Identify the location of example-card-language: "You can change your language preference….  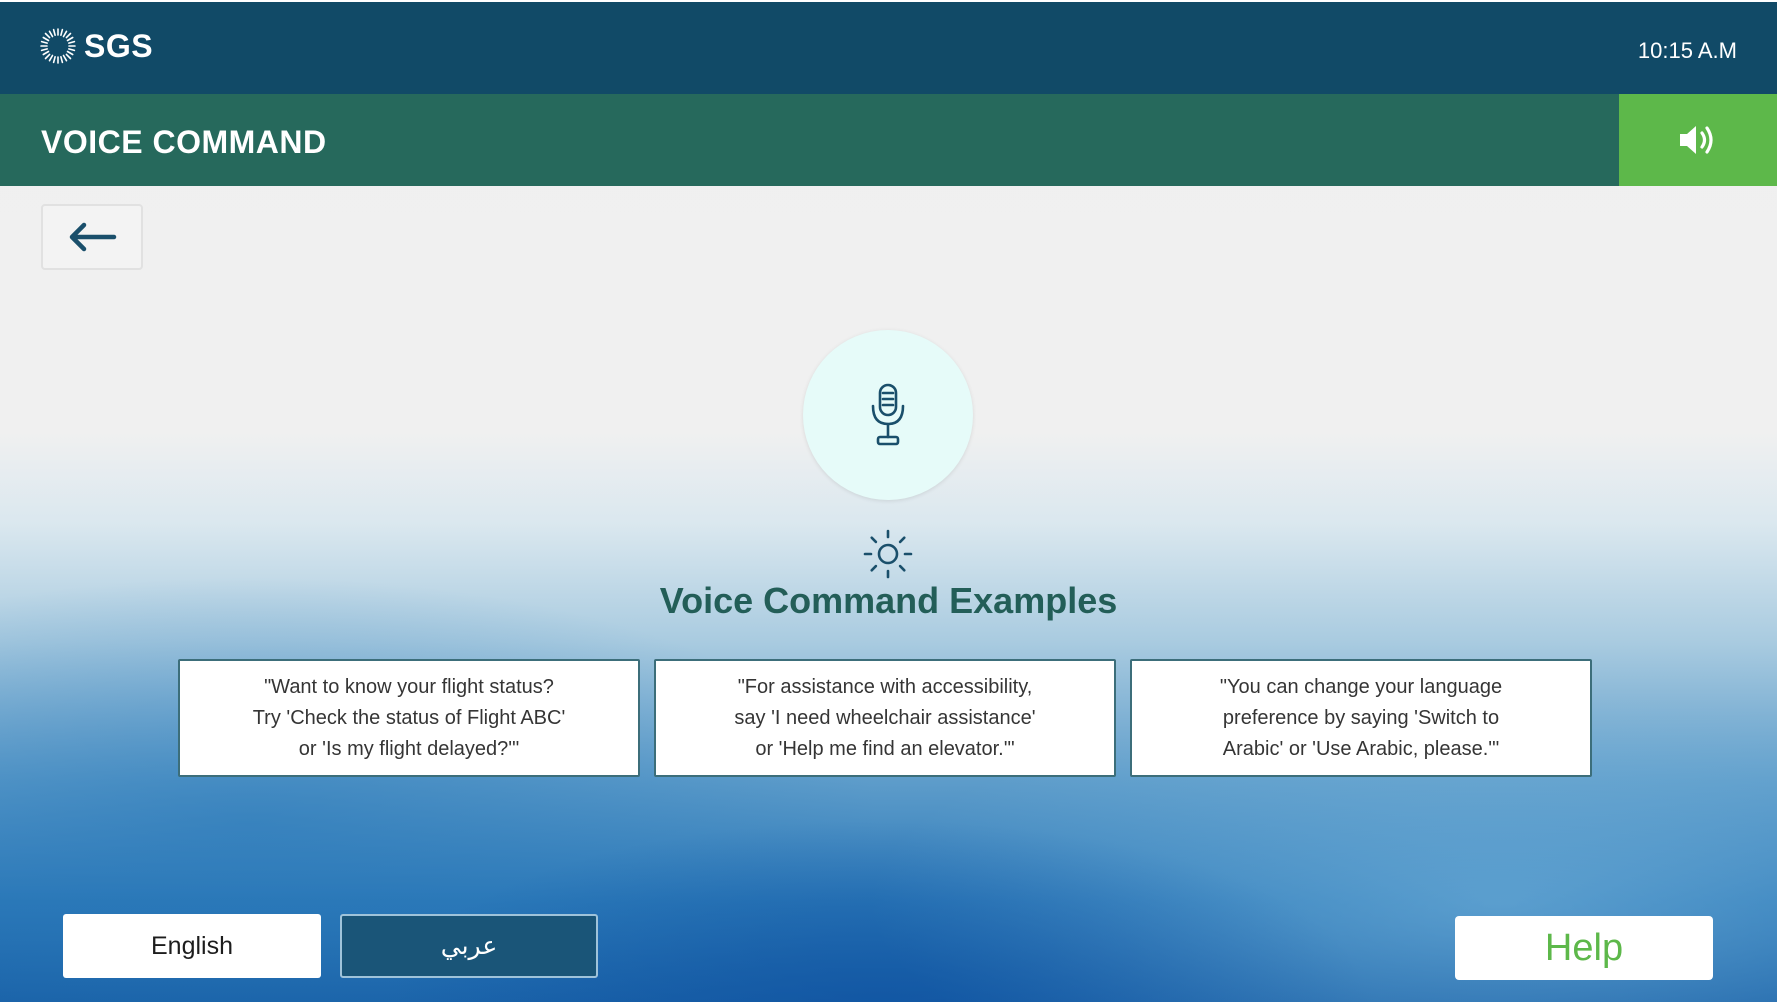
(1361, 718).